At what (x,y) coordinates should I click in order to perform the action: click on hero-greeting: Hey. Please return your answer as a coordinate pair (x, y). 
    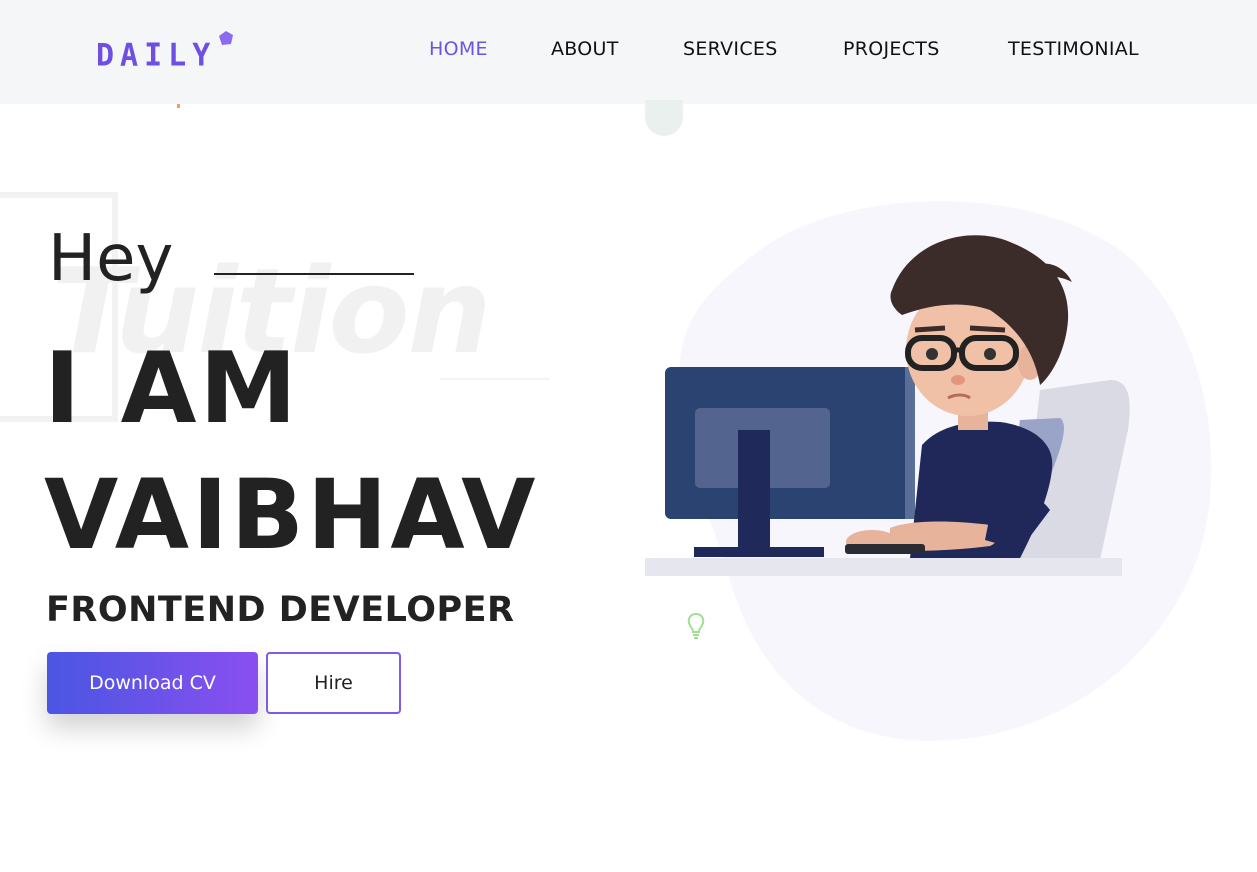
    Looking at the image, I should click on (111, 259).